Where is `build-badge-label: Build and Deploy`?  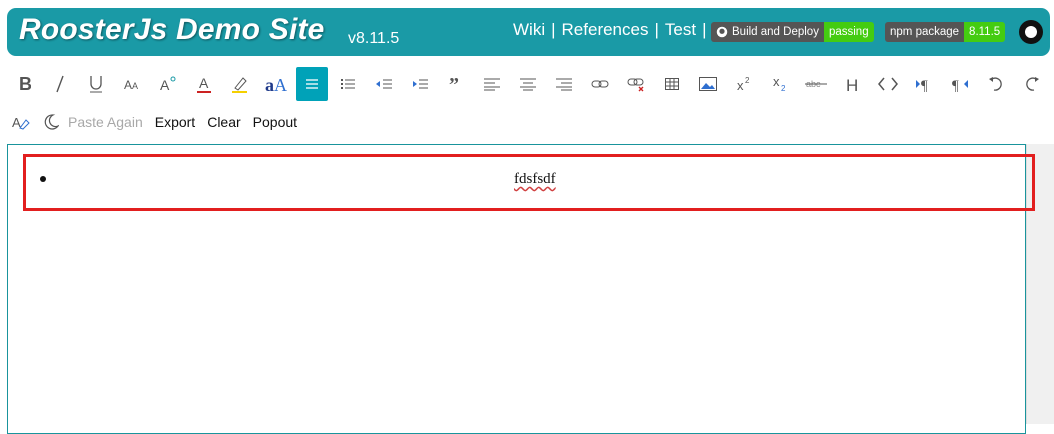
build-badge-label: Build and Deploy is located at coordinates (775, 32).